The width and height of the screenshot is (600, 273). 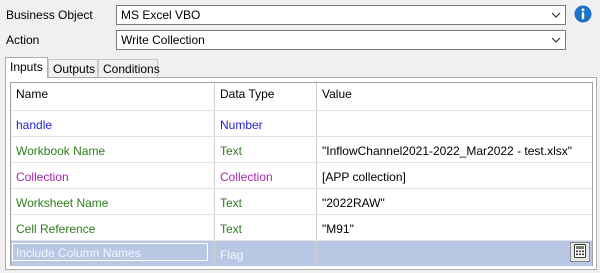 I want to click on param-type: Flag, so click(x=232, y=255).